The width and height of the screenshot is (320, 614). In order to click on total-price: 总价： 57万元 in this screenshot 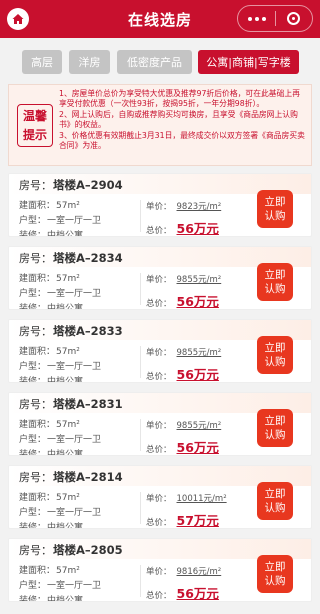, I will do `click(182, 519)`.